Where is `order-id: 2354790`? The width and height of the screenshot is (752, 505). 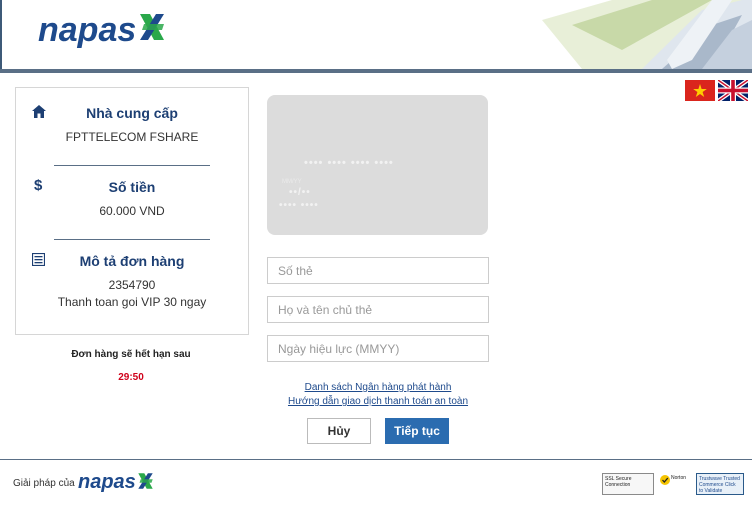
order-id: 2354790 is located at coordinates (132, 285).